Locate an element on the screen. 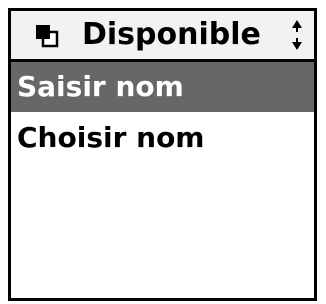 This screenshot has width=326, height=304. list-item-label: Choisir nom is located at coordinates (111, 137).